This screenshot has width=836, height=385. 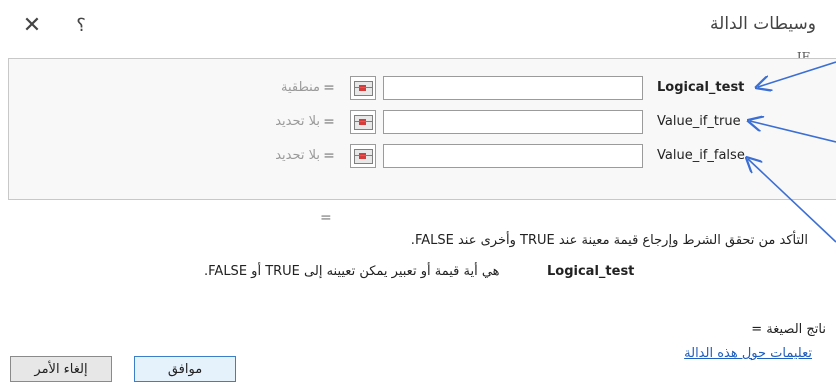 What do you see at coordinates (699, 121) in the screenshot?
I see `arg-label-value-if-true: Value_if_true` at bounding box center [699, 121].